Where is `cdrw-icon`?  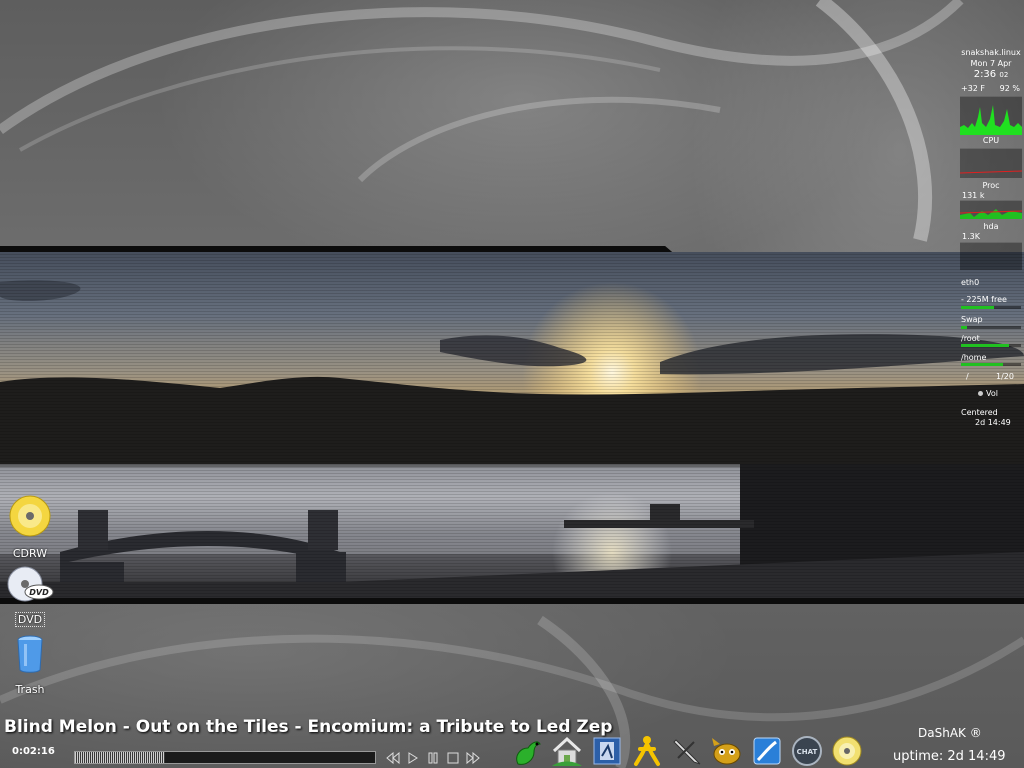
cdrw-icon is located at coordinates (30, 516).